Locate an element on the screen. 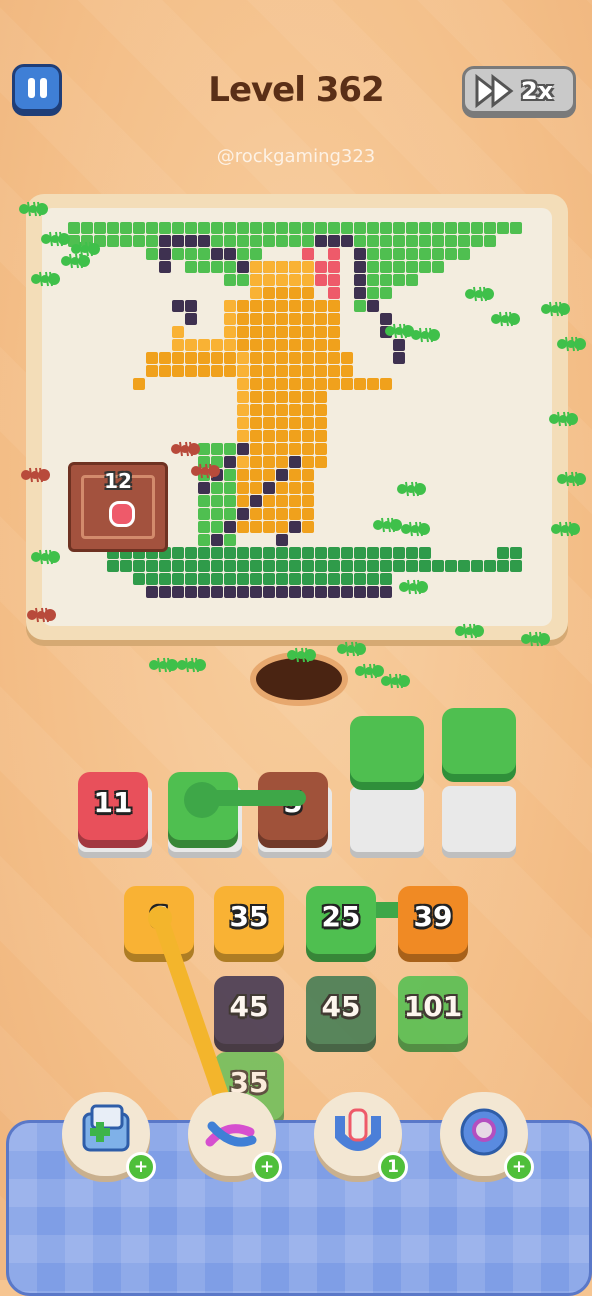 The height and width of the screenshot is (1296, 592). magnet-booster: 1 is located at coordinates (361, 1137).